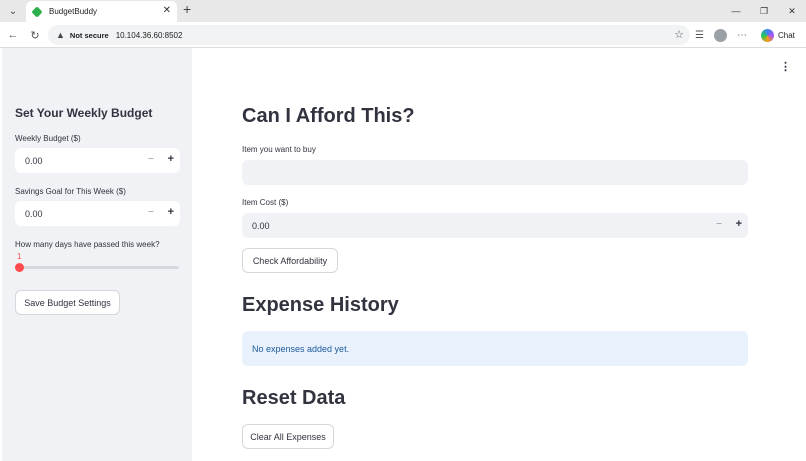 This screenshot has width=806, height=461. What do you see at coordinates (73, 11) in the screenshot?
I see `tab-title: BudgetBuddy` at bounding box center [73, 11].